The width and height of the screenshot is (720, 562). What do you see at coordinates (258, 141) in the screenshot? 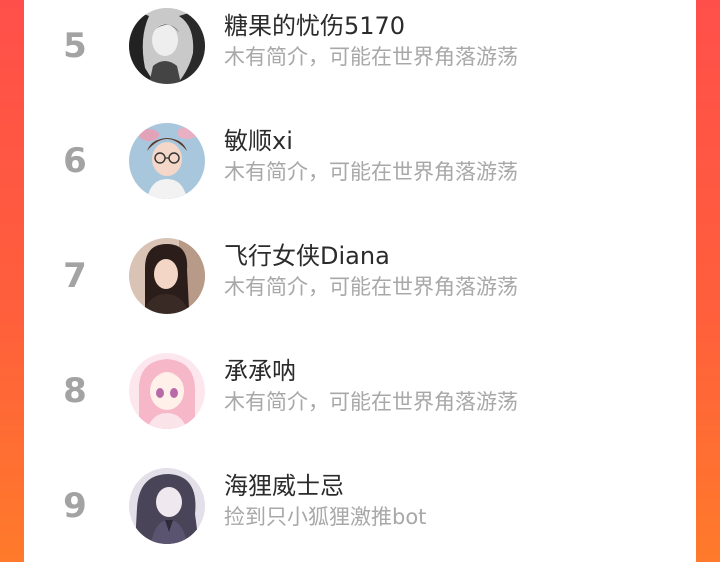
I see `user-name: 敏顺xi` at bounding box center [258, 141].